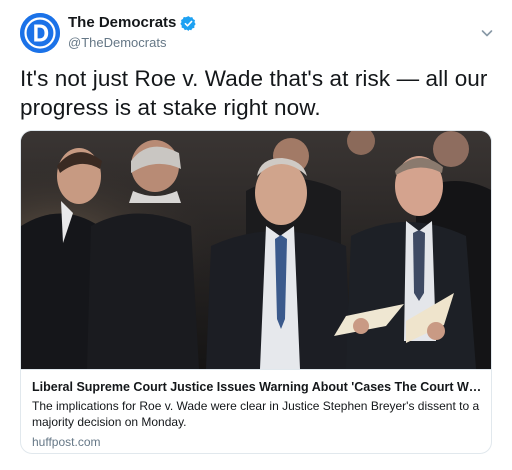  I want to click on card-domain: huffpost.com, so click(66, 442).